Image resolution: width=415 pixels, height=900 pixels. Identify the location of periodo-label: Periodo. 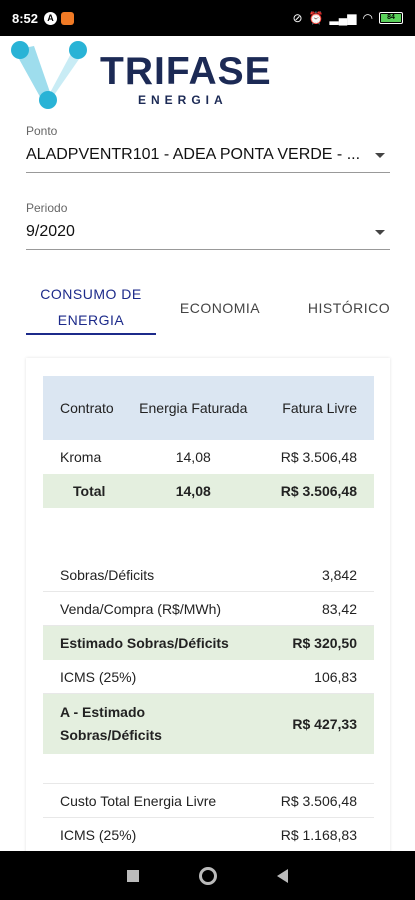
(47, 208).